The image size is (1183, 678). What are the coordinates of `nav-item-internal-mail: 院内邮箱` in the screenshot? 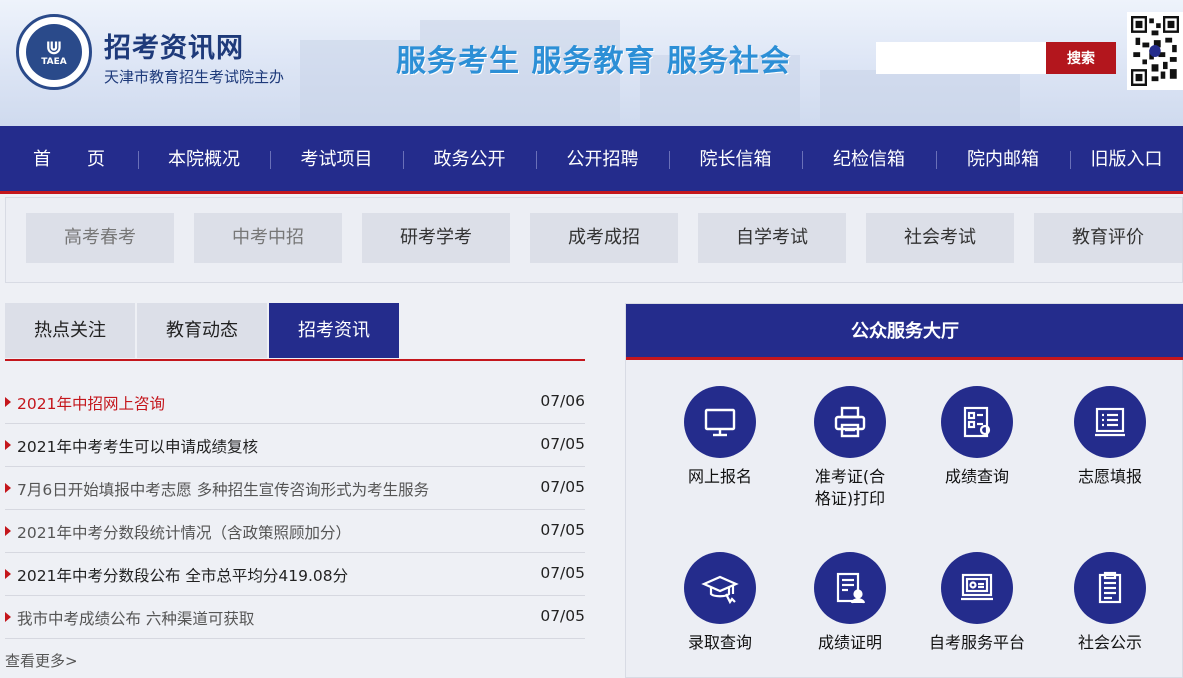 It's located at (1003, 160).